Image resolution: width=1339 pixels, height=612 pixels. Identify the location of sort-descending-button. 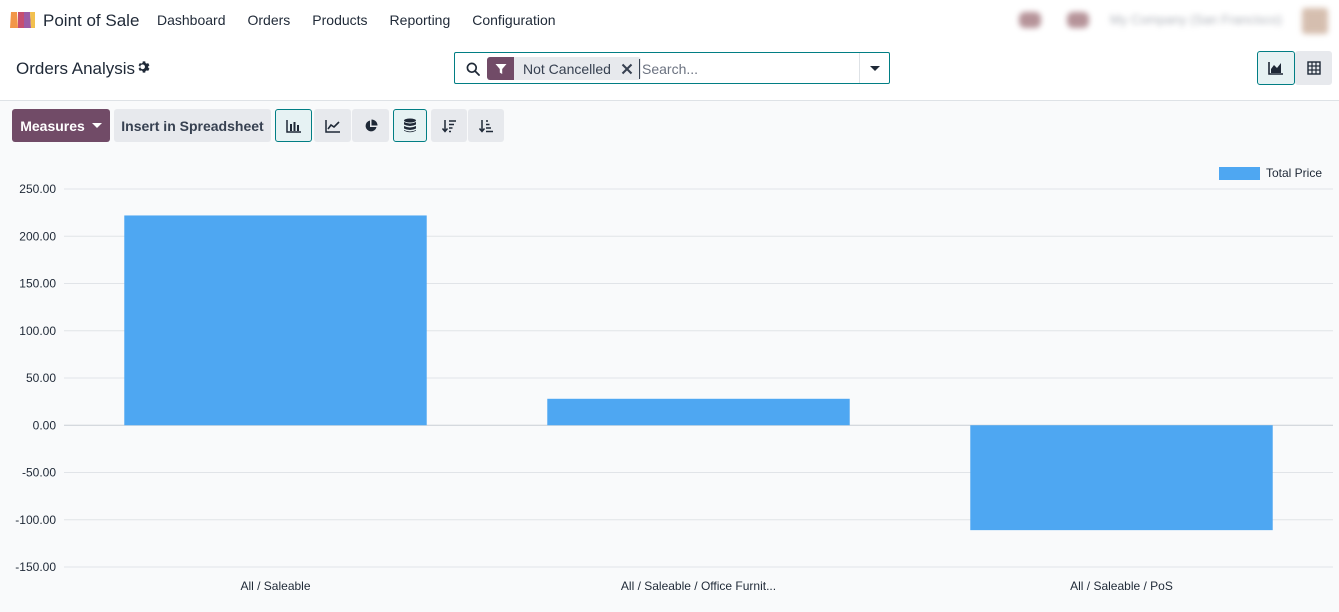
(449, 125).